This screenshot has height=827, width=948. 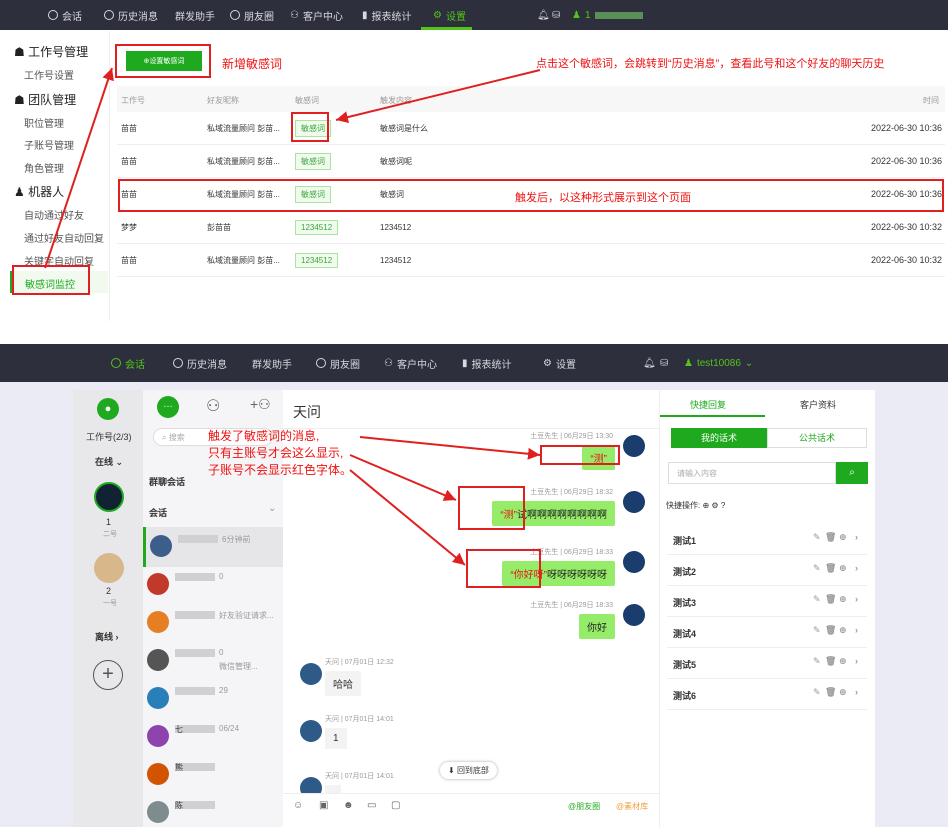 What do you see at coordinates (438, 96) in the screenshot?
I see `arrow-note-to-word` at bounding box center [438, 96].